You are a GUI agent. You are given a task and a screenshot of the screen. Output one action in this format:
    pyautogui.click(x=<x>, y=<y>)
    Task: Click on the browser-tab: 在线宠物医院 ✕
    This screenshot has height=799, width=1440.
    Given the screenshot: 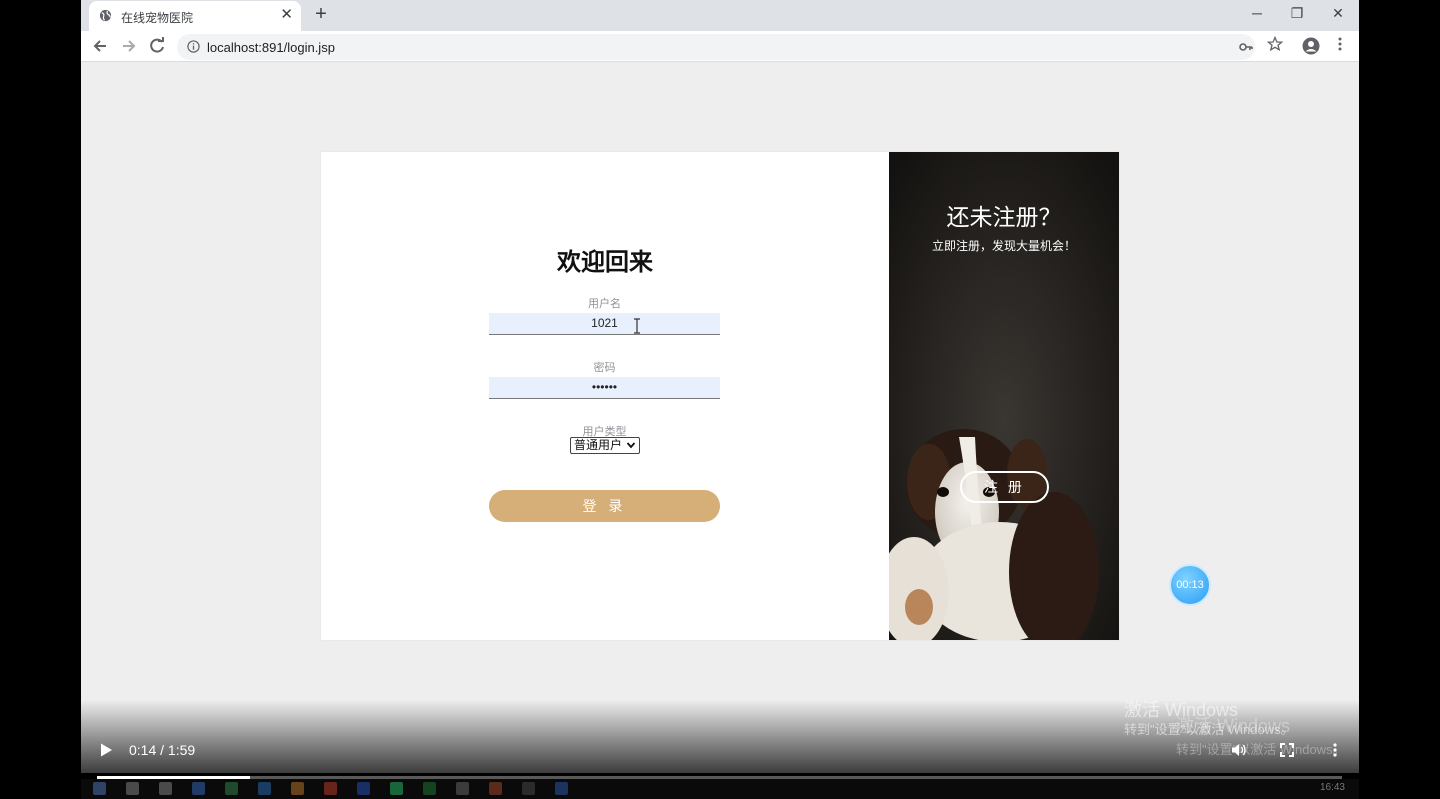 What is the action you would take?
    pyautogui.click(x=195, y=16)
    